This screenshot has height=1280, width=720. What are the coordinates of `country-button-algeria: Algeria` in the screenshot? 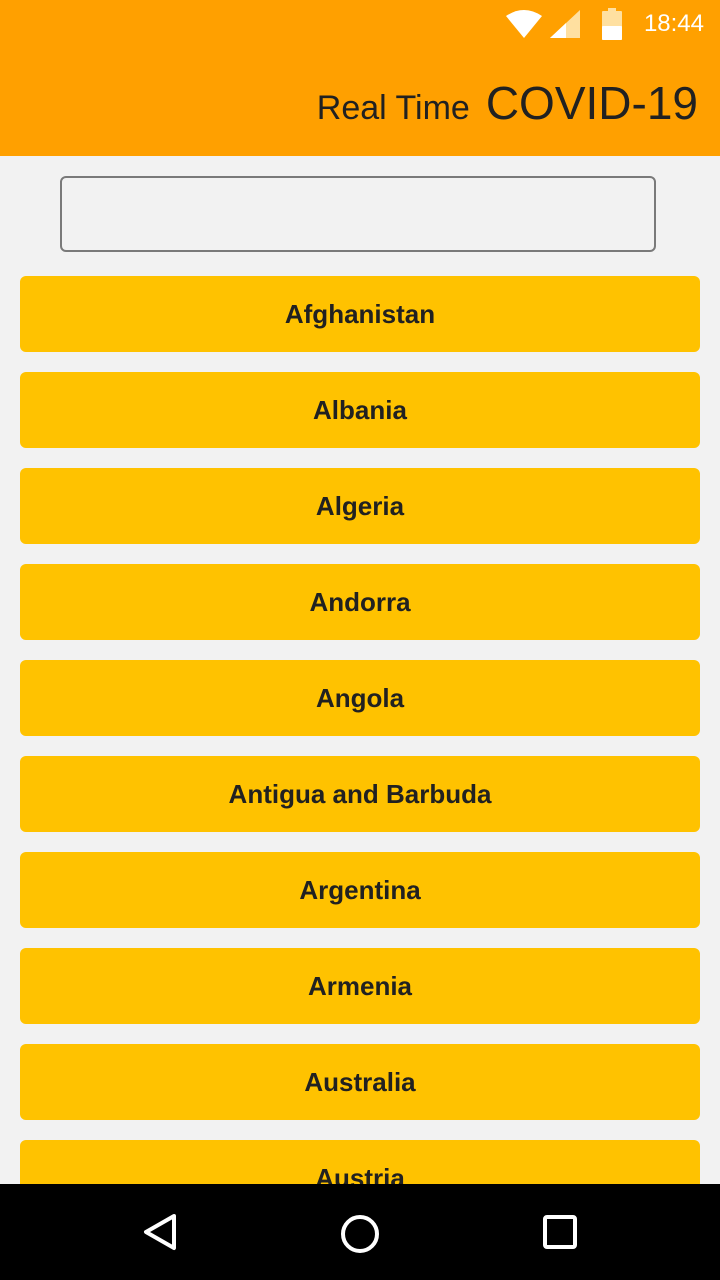 It's located at (360, 506).